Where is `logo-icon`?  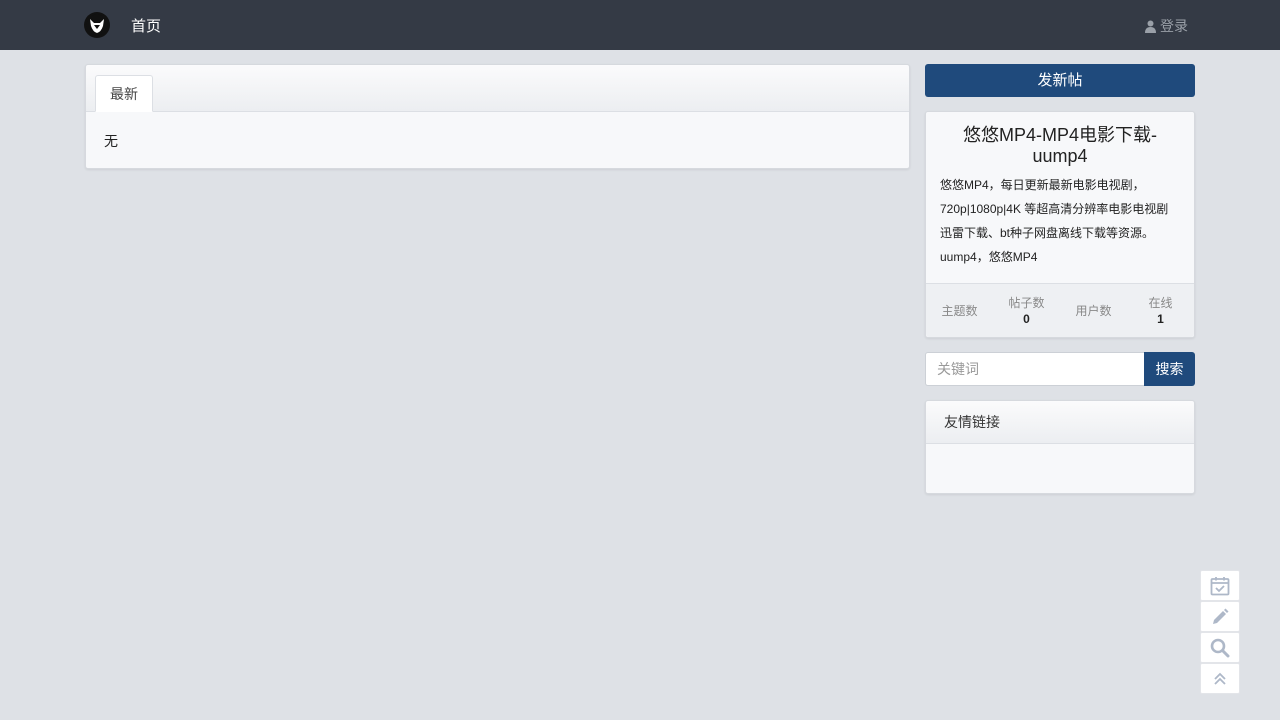
logo-icon is located at coordinates (97, 25).